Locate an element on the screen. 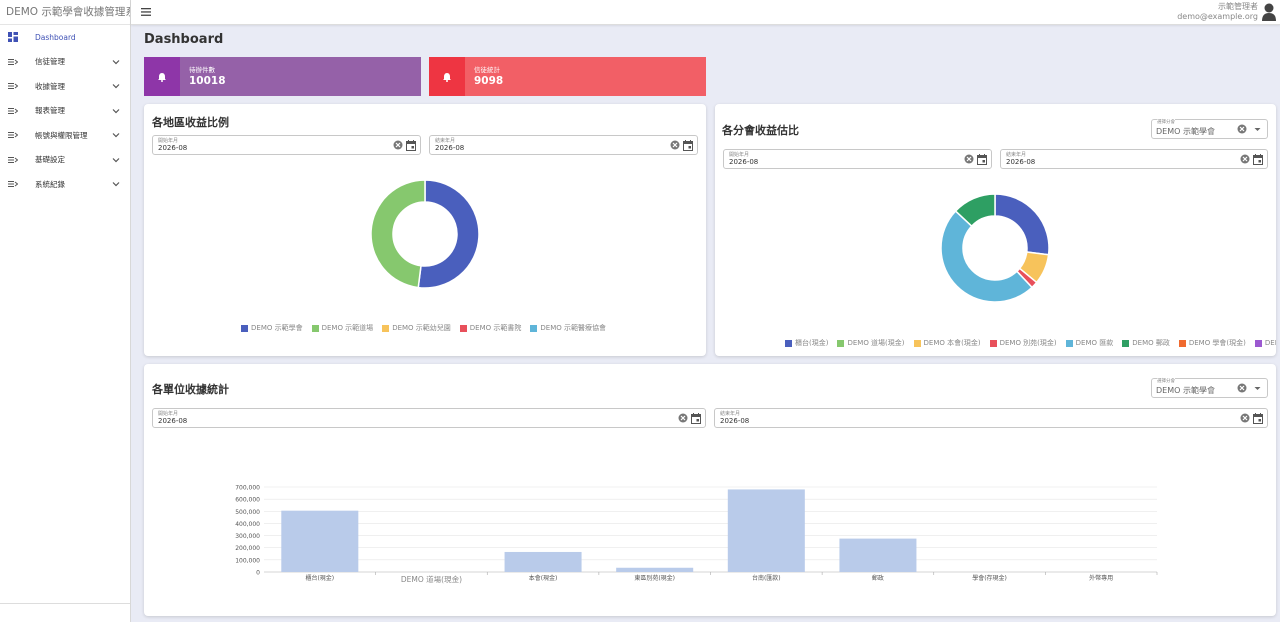  legend-item: DEMO is located at coordinates (1265, 343).